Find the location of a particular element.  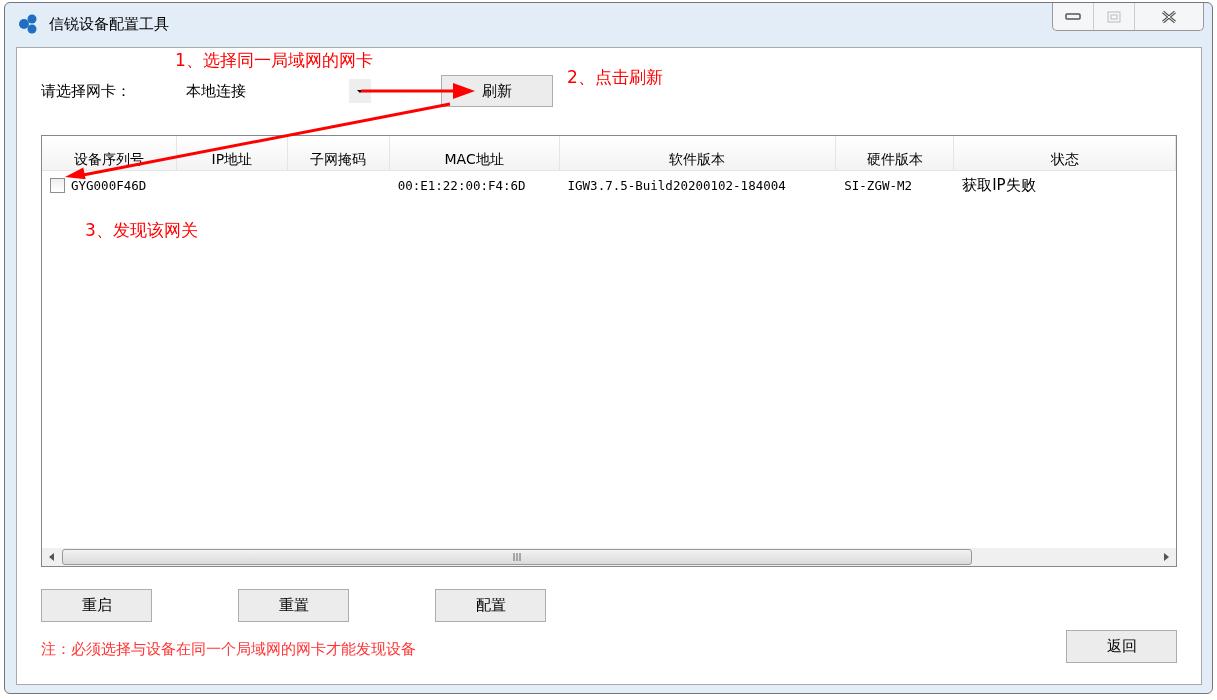

action-button: 重置 is located at coordinates (293, 605).